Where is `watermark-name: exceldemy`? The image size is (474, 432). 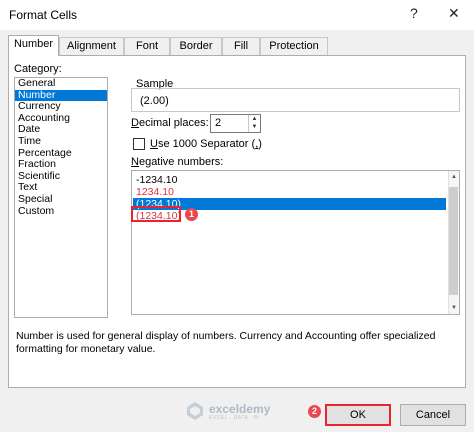 watermark-name: exceldemy is located at coordinates (240, 409).